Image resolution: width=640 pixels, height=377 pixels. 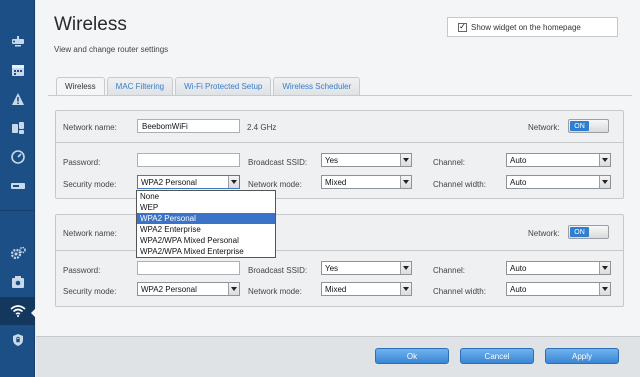 I want to click on sidebar-item-storage, so click(x=17, y=186).